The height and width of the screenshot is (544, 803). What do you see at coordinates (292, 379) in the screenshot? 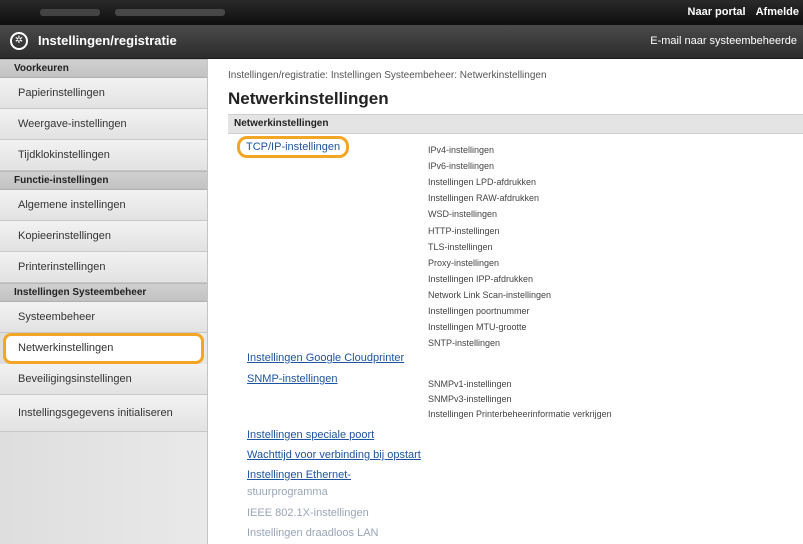
I see `snmp-settings-link: SNMP-instellingen` at bounding box center [292, 379].